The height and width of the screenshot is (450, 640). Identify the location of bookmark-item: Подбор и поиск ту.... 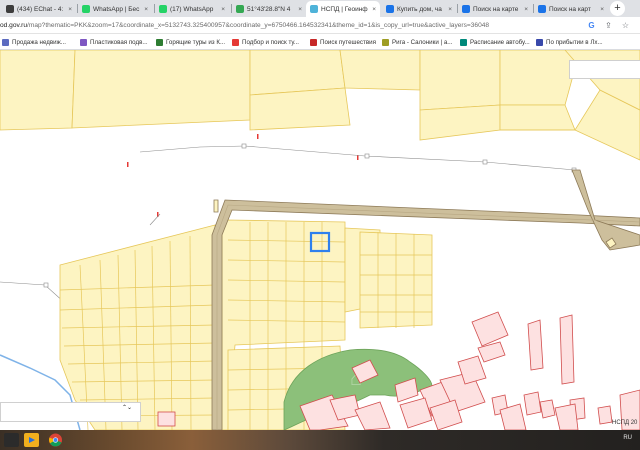
(265, 42).